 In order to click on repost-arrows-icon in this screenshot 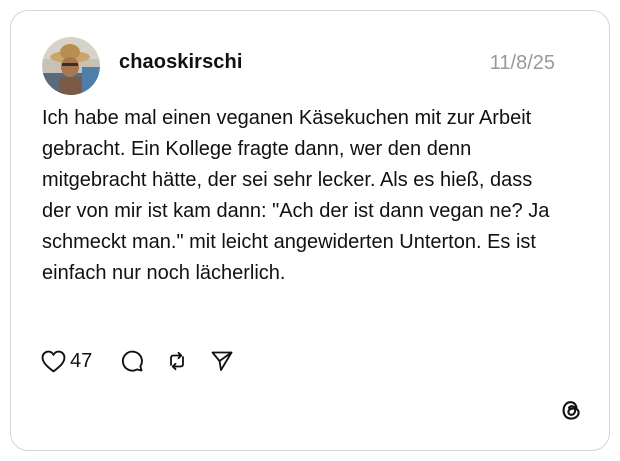, I will do `click(177, 361)`.